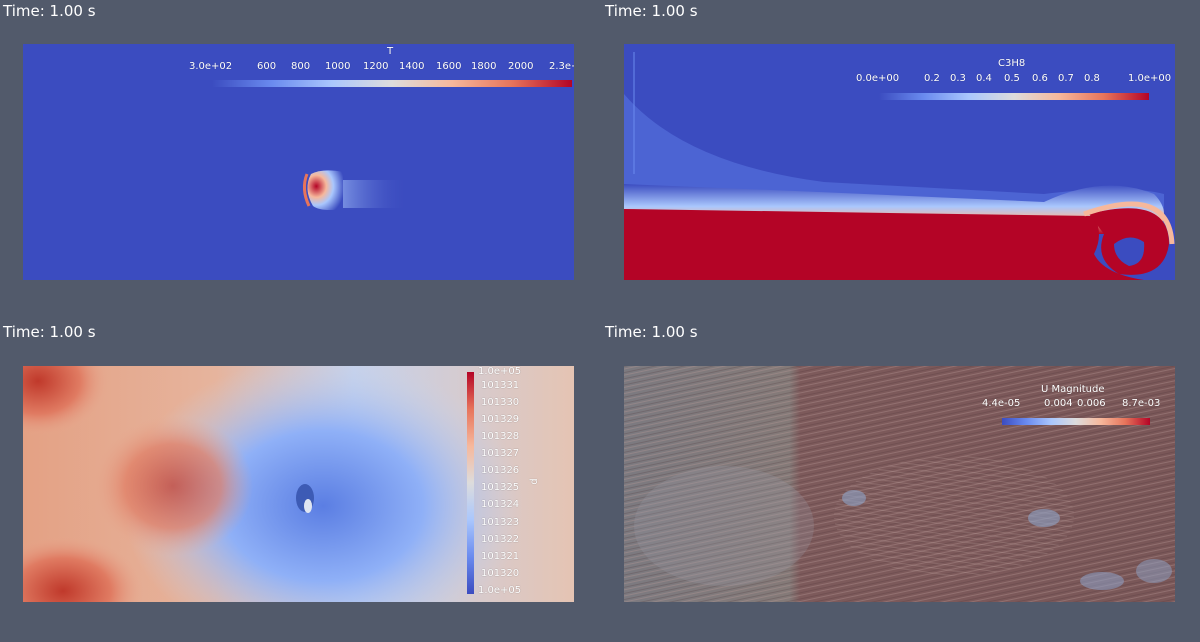  What do you see at coordinates (1141, 403) in the screenshot?
I see `velocity-tick: 8.7e-03` at bounding box center [1141, 403].